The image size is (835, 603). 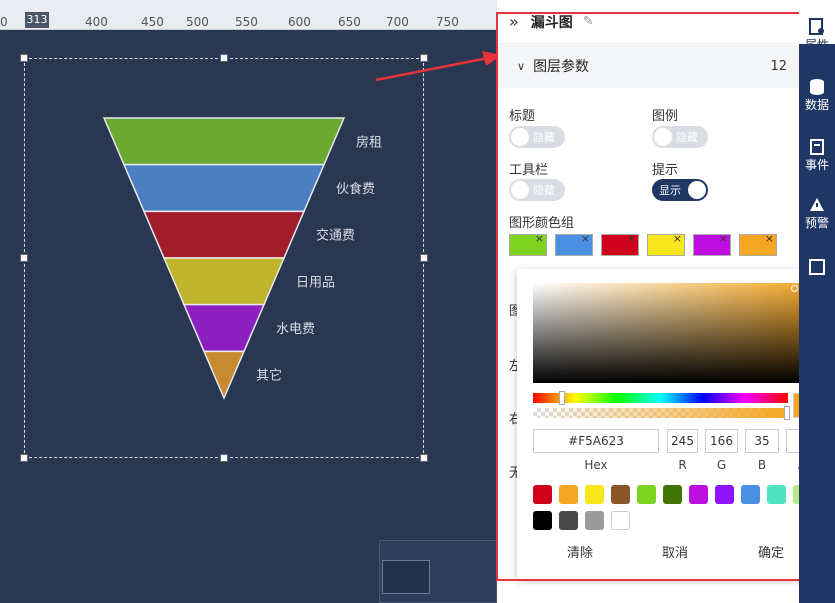 I want to click on red-input: 245, so click(x=682, y=441).